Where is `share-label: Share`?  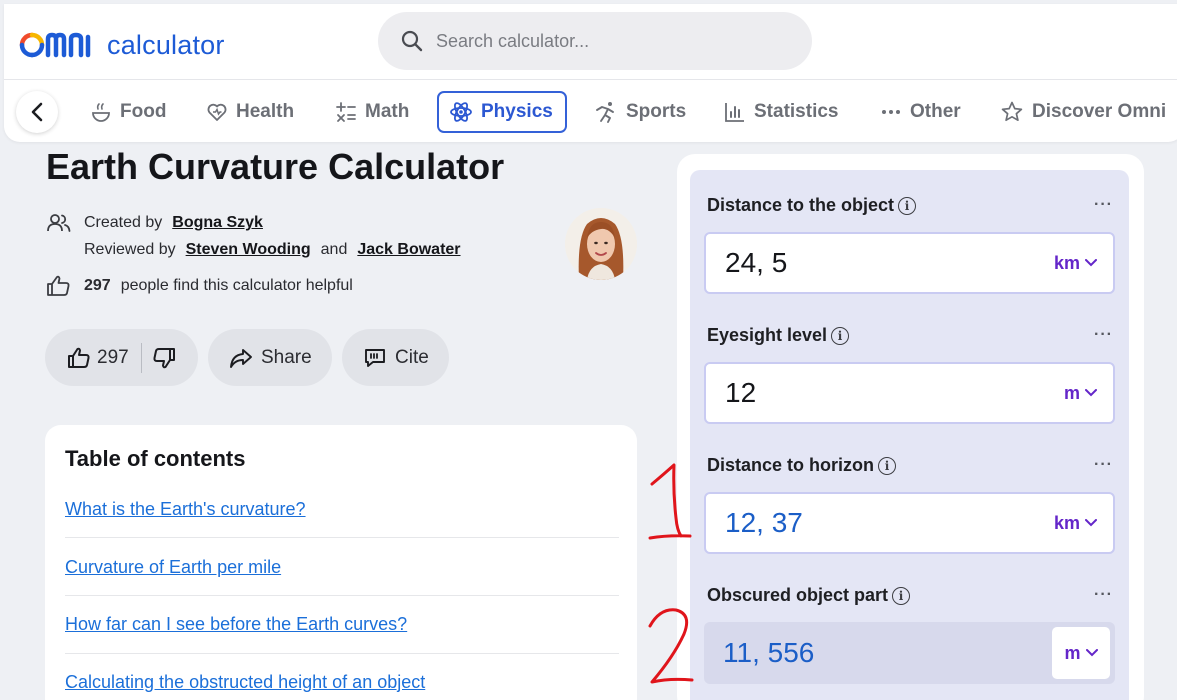 share-label: Share is located at coordinates (286, 357).